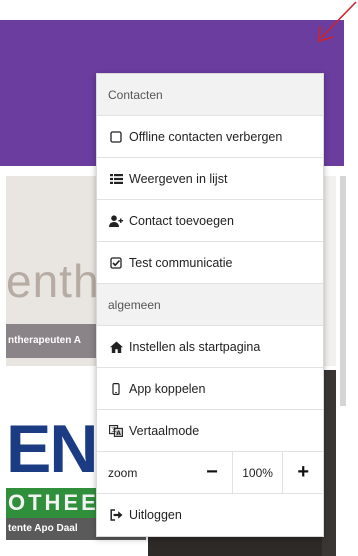 This screenshot has height=556, width=358. I want to click on annotation-arrow-icon, so click(337, 22).